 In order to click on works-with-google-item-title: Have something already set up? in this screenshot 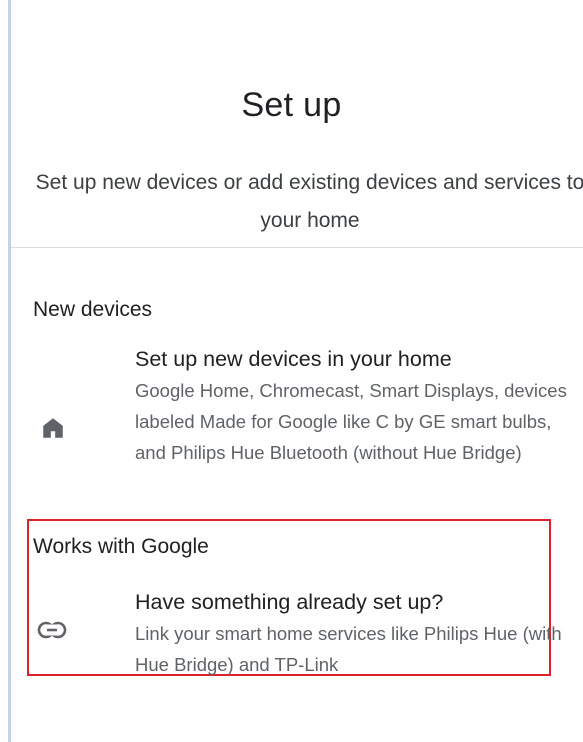, I will do `click(289, 602)`.